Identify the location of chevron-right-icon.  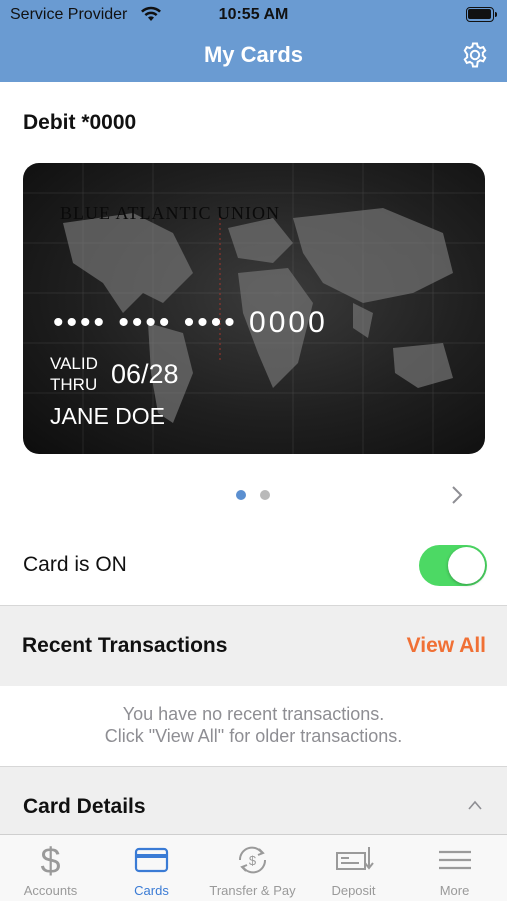
(457, 495).